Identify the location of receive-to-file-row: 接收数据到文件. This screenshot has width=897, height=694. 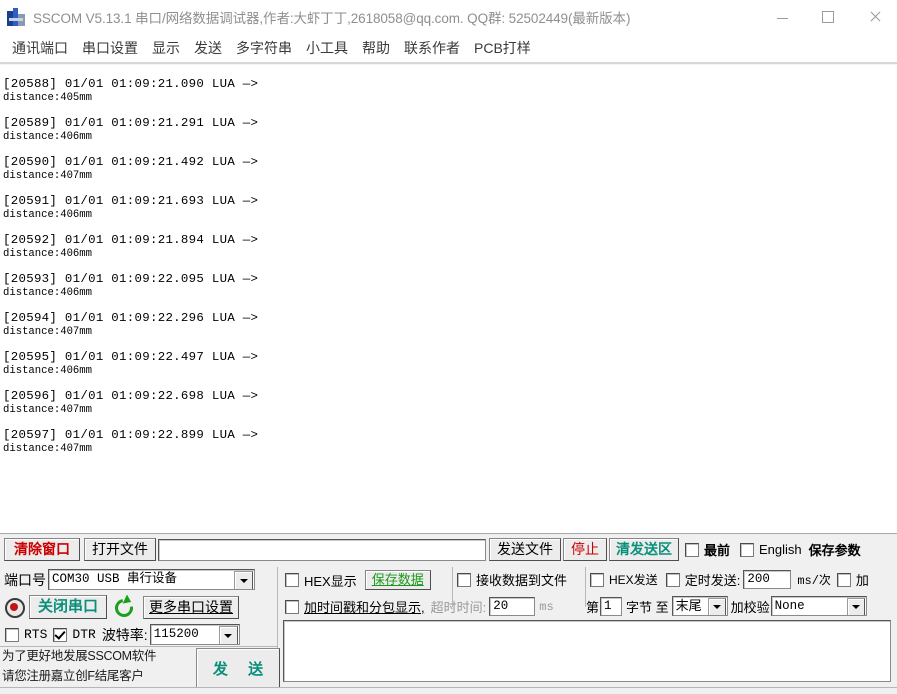
(512, 579).